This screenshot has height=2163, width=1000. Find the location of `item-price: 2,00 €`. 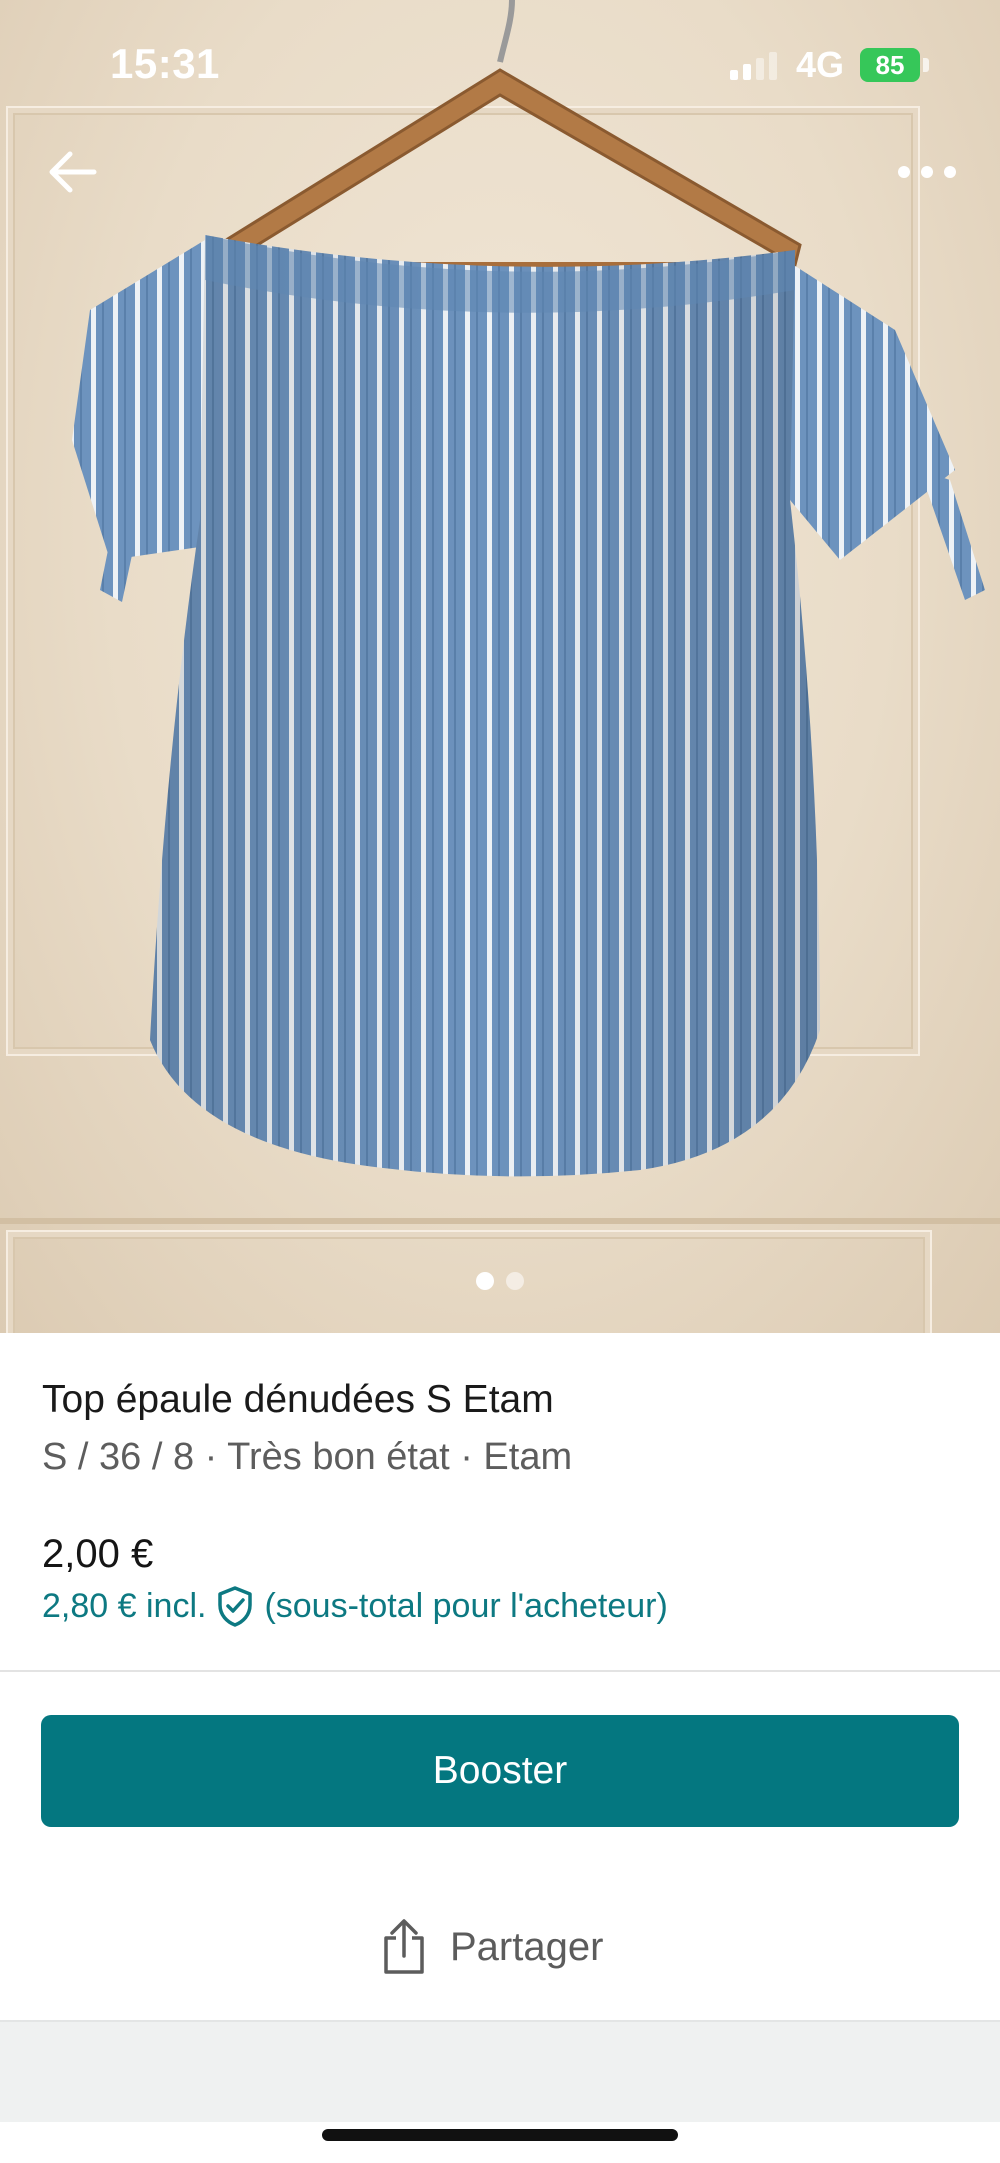

item-price: 2,00 € is located at coordinates (98, 1554).